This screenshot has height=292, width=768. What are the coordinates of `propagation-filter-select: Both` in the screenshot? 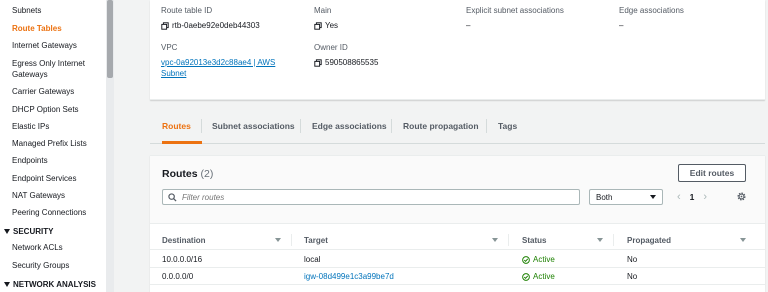 It's located at (626, 197).